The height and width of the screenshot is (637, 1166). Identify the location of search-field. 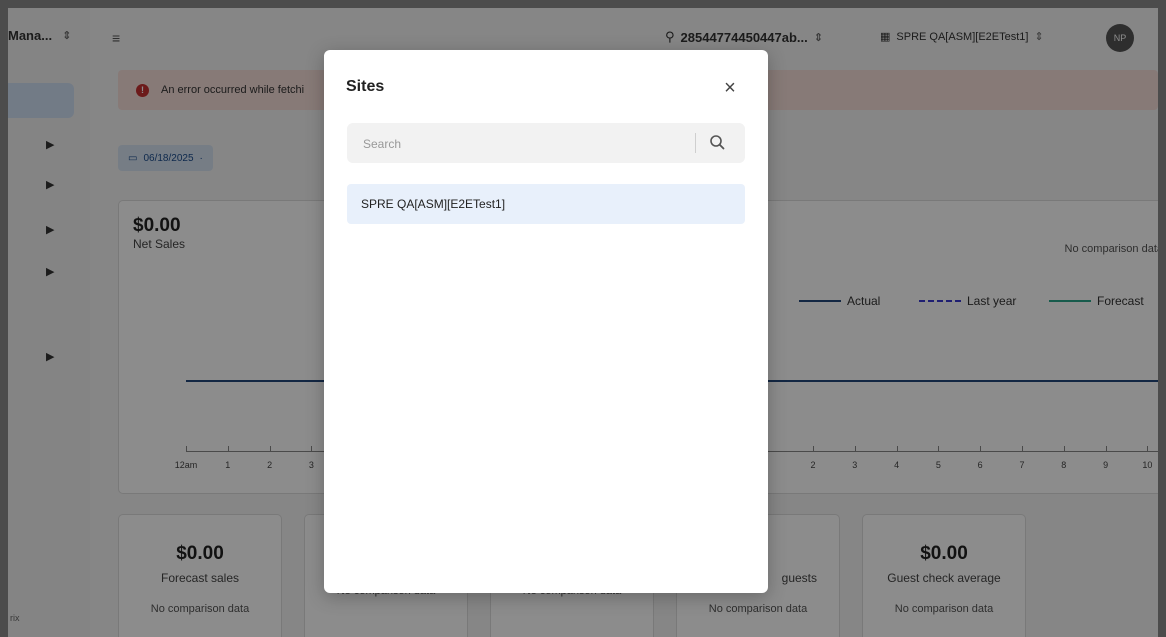
(546, 144).